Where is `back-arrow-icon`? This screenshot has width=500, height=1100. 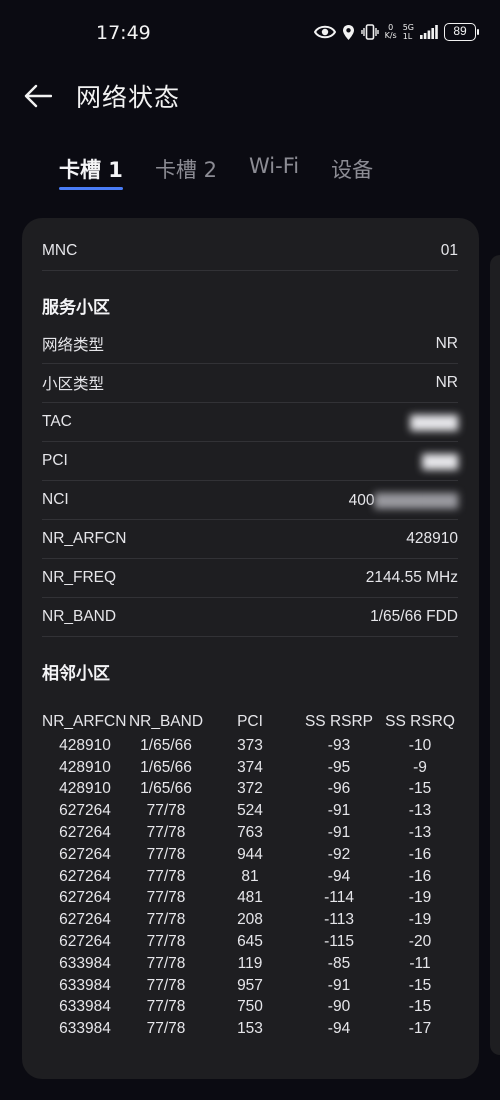
back-arrow-icon is located at coordinates (38, 96).